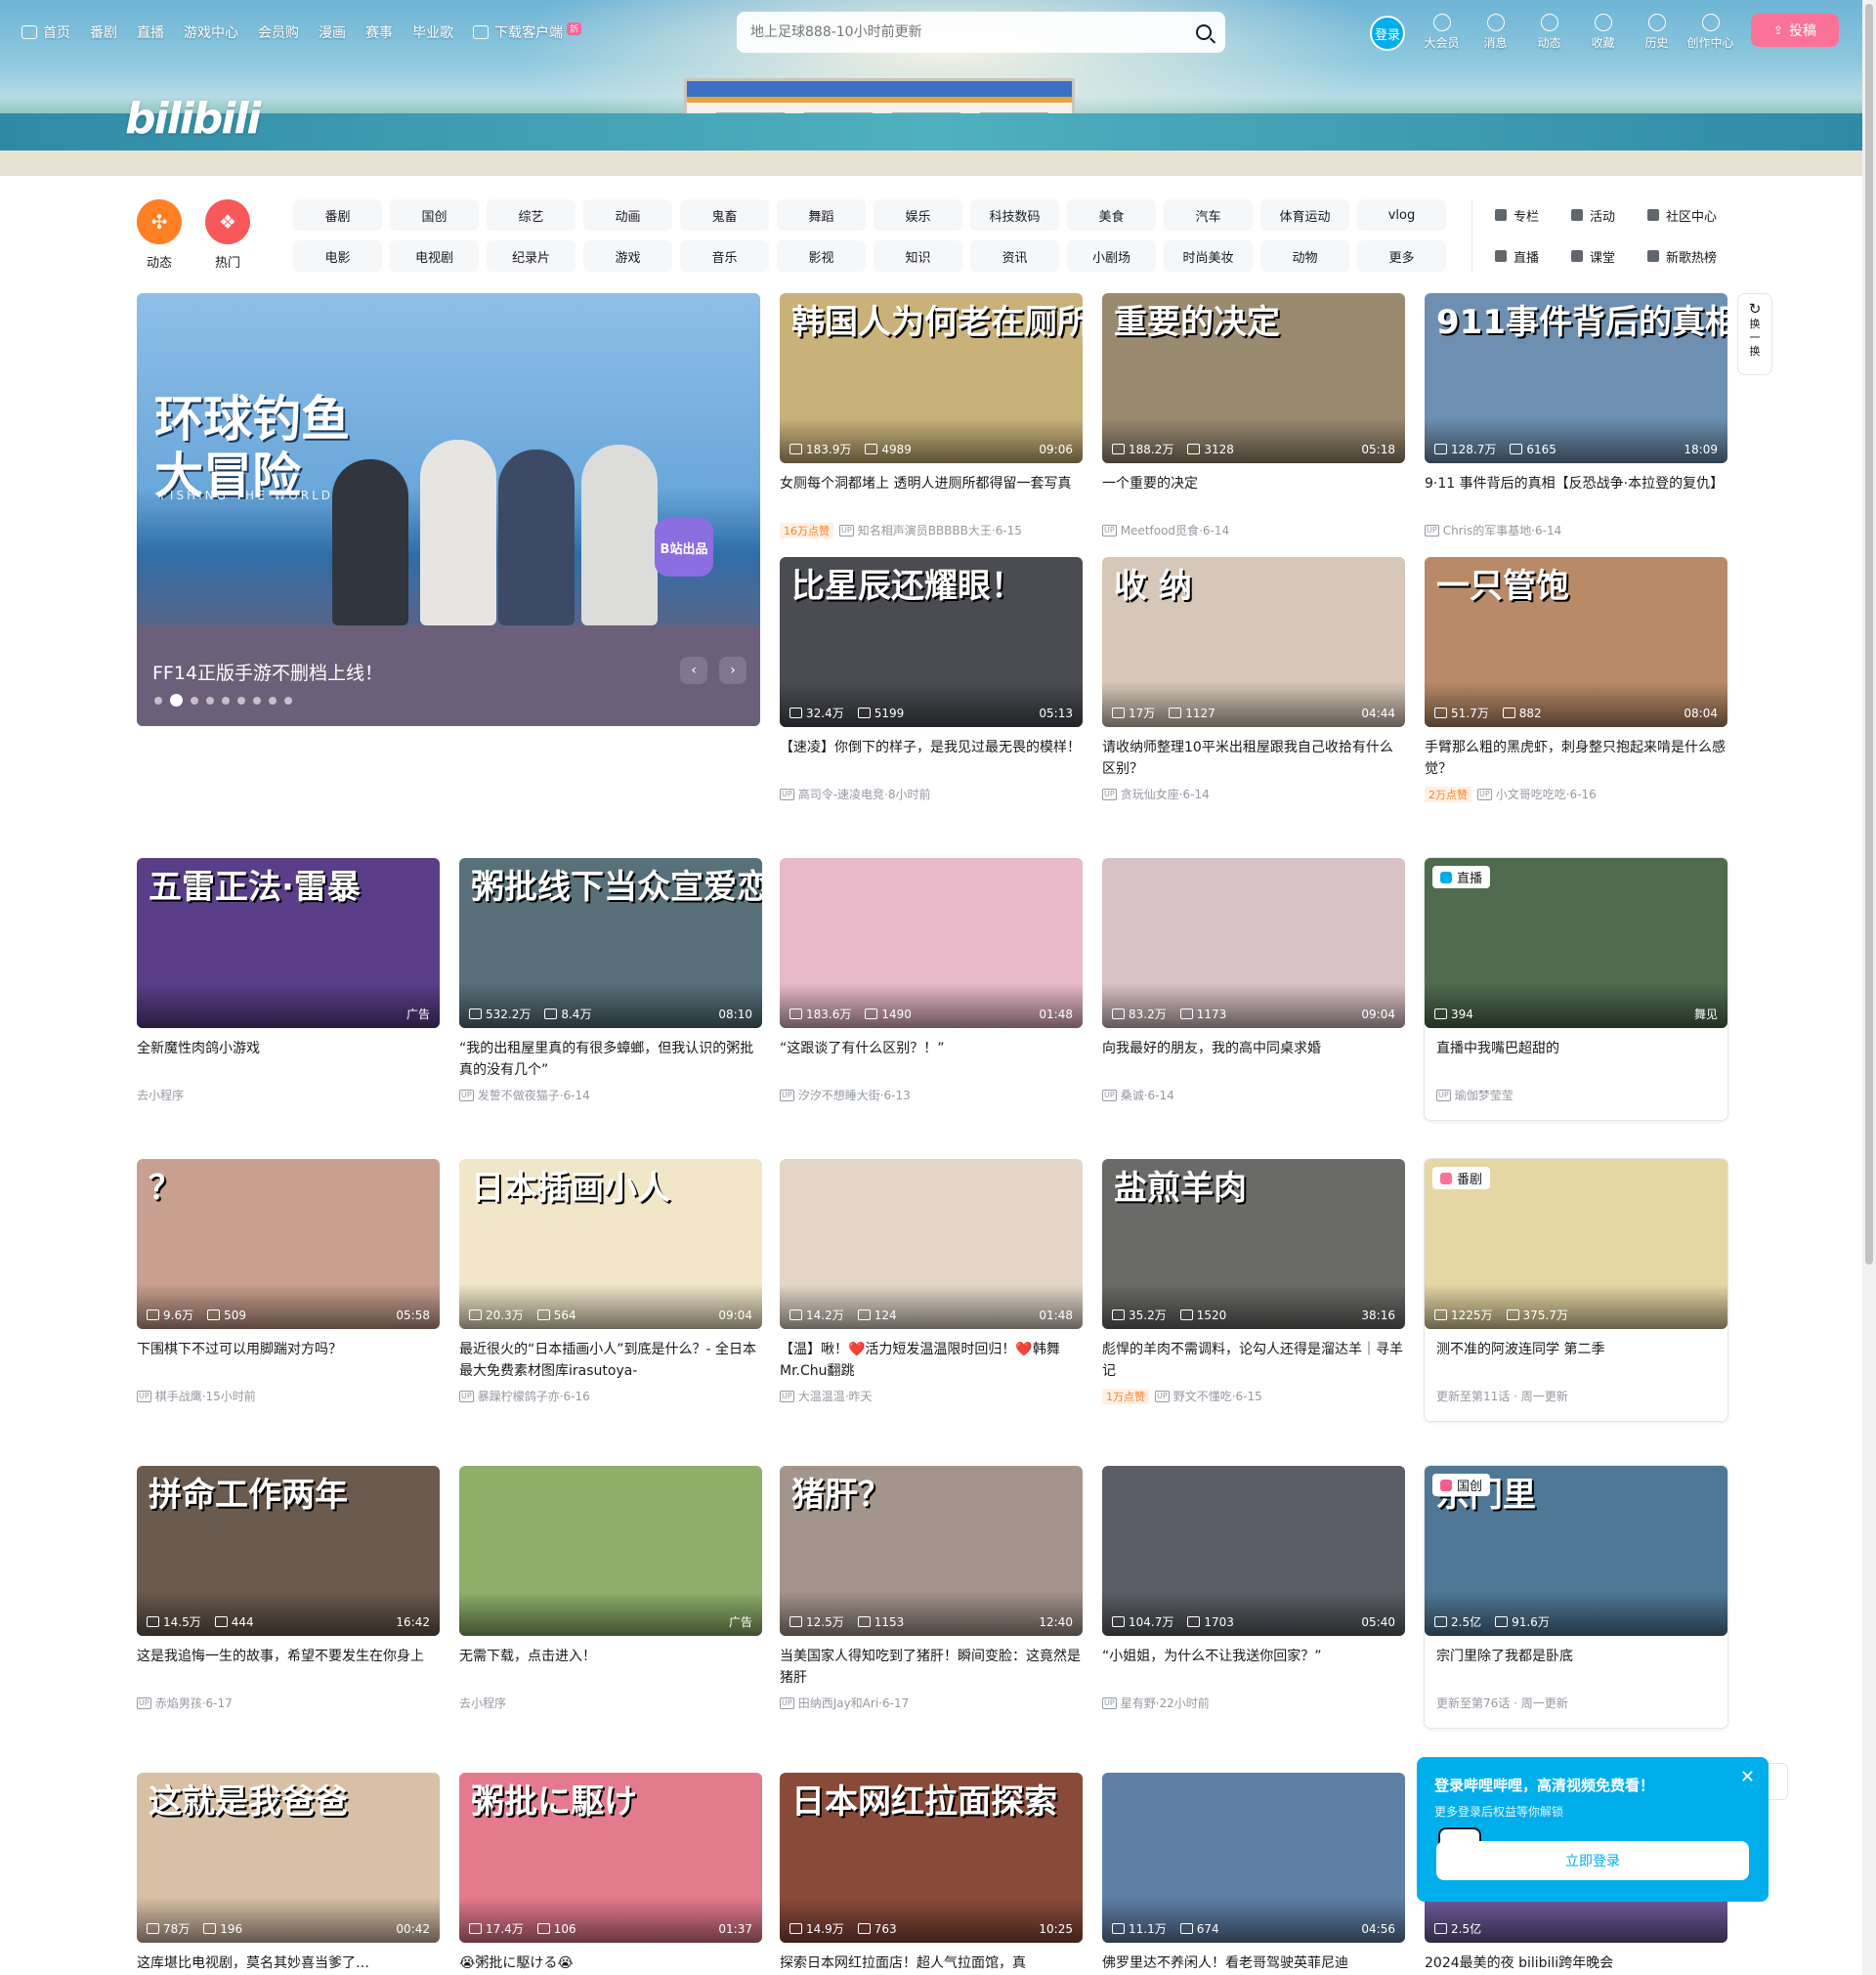  I want to click on video-title: 无需下载，点击进入！, so click(610, 1668).